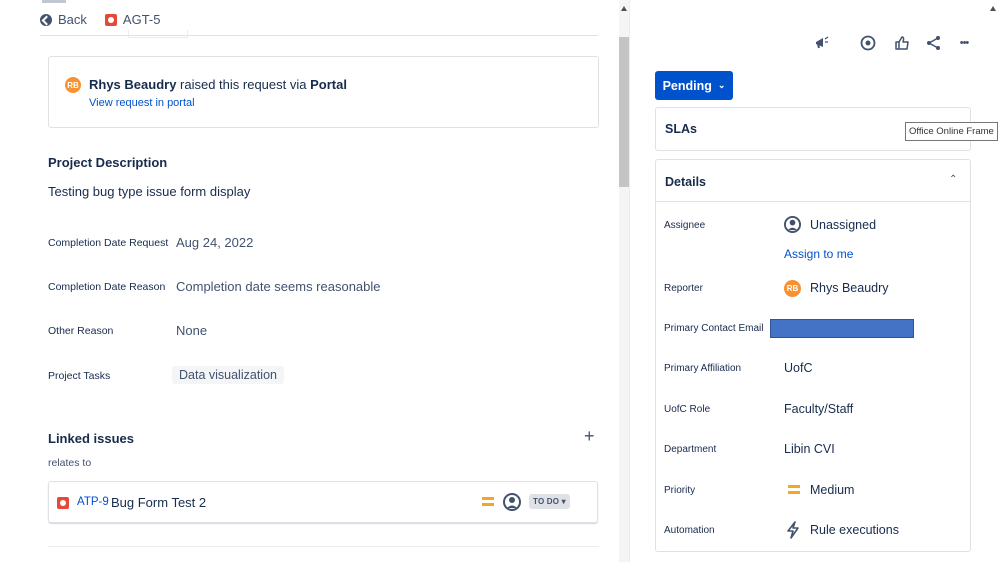 The height and width of the screenshot is (562, 999). Describe the element at coordinates (142, 103) in the screenshot. I see `view-request-in-portal-link: View request in portal` at that location.